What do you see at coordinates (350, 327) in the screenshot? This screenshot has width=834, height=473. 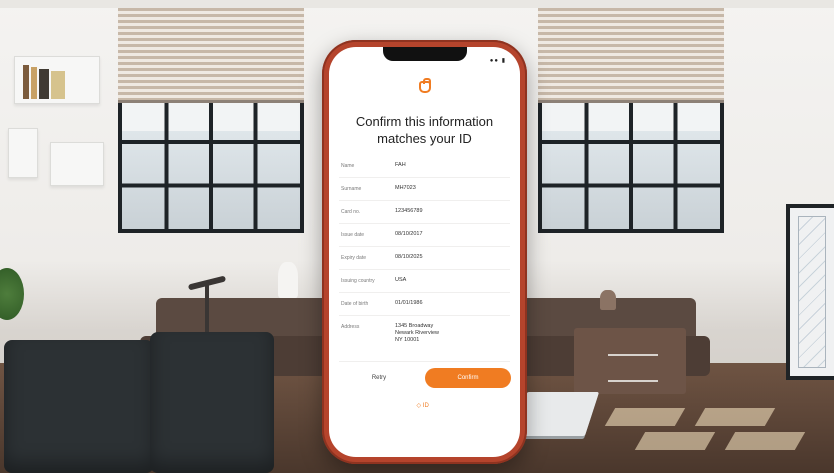 I see `detail-label: Address` at bounding box center [350, 327].